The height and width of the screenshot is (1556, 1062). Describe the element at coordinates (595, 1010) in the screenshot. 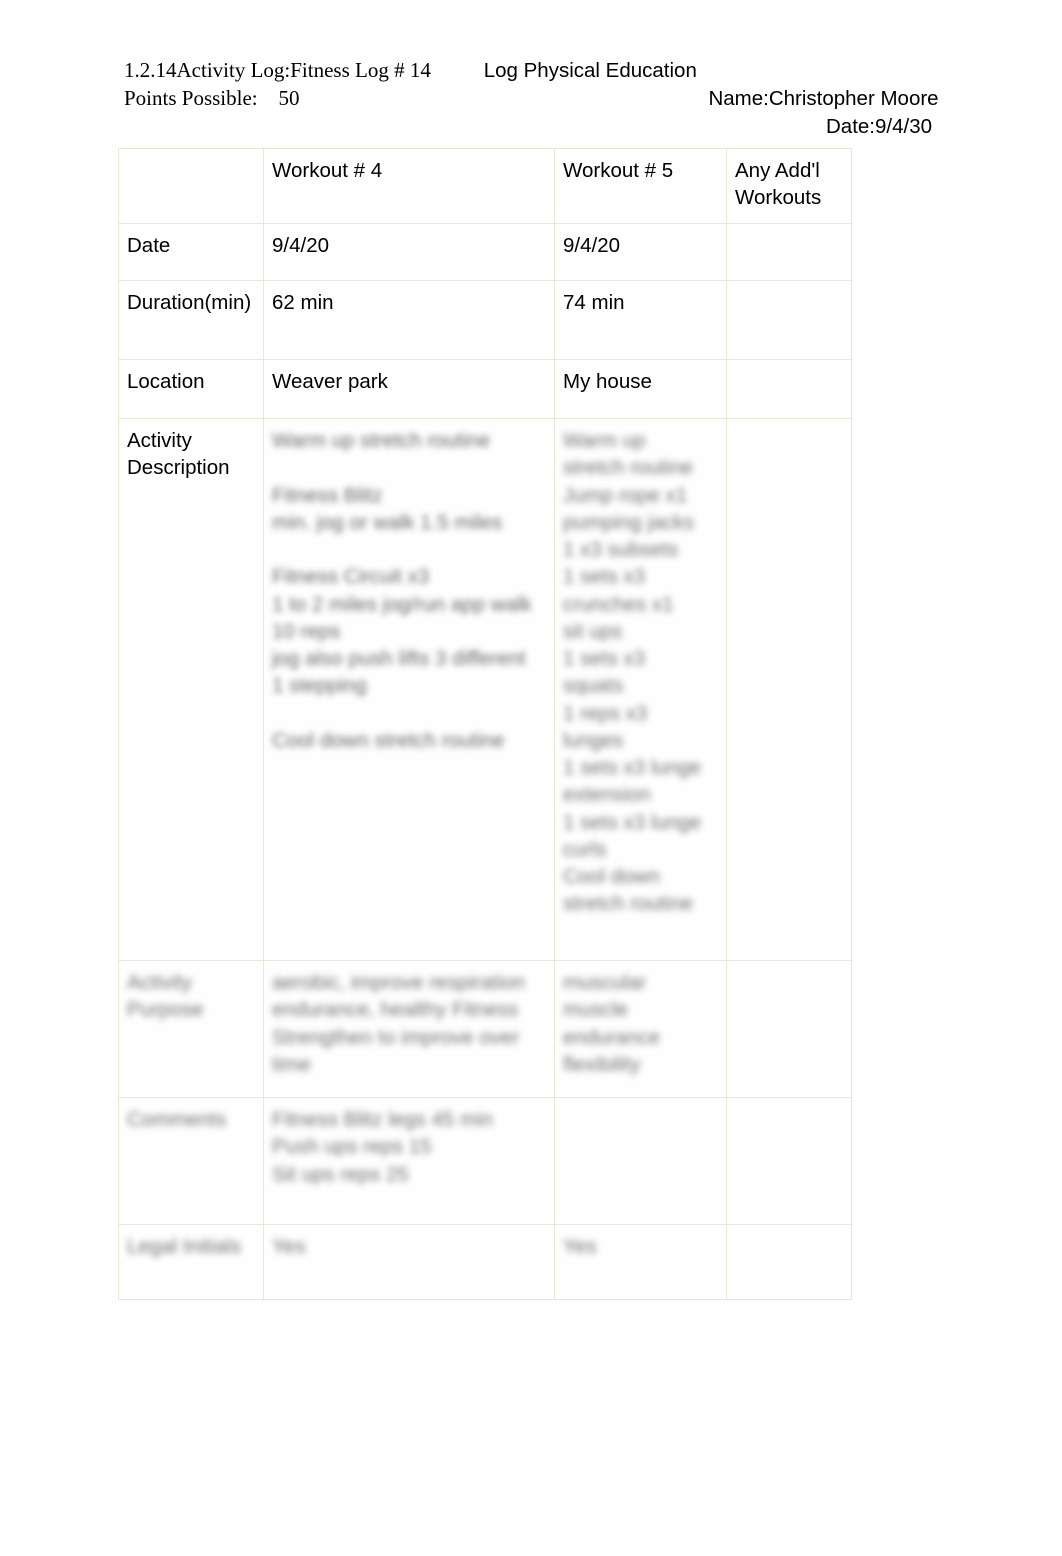

I see `text-line: muscle` at that location.